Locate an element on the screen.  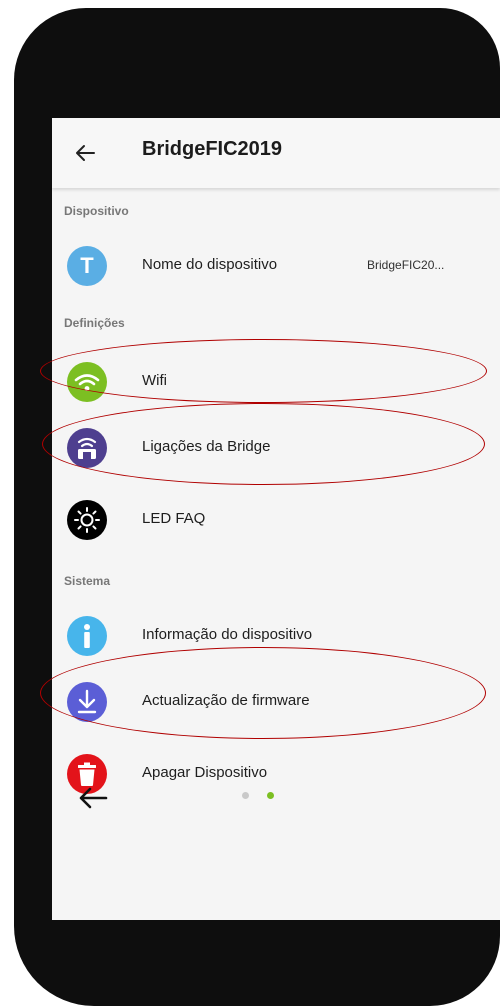
led-faq-row: LED FAQ is located at coordinates (276, 520).